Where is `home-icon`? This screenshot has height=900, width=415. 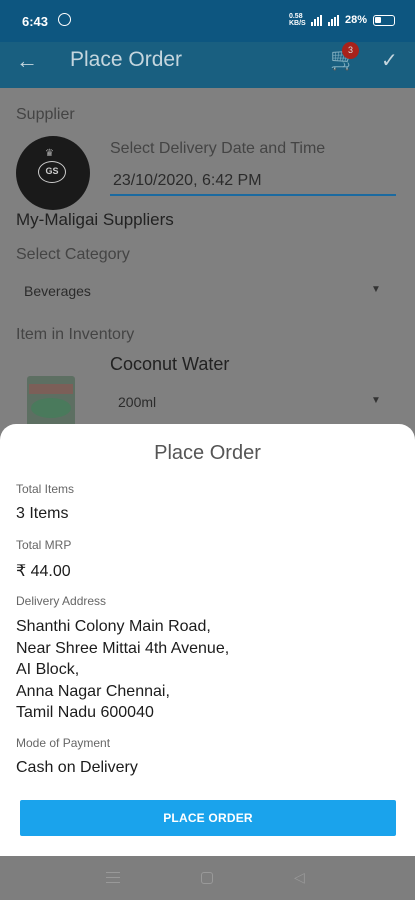 home-icon is located at coordinates (207, 878).